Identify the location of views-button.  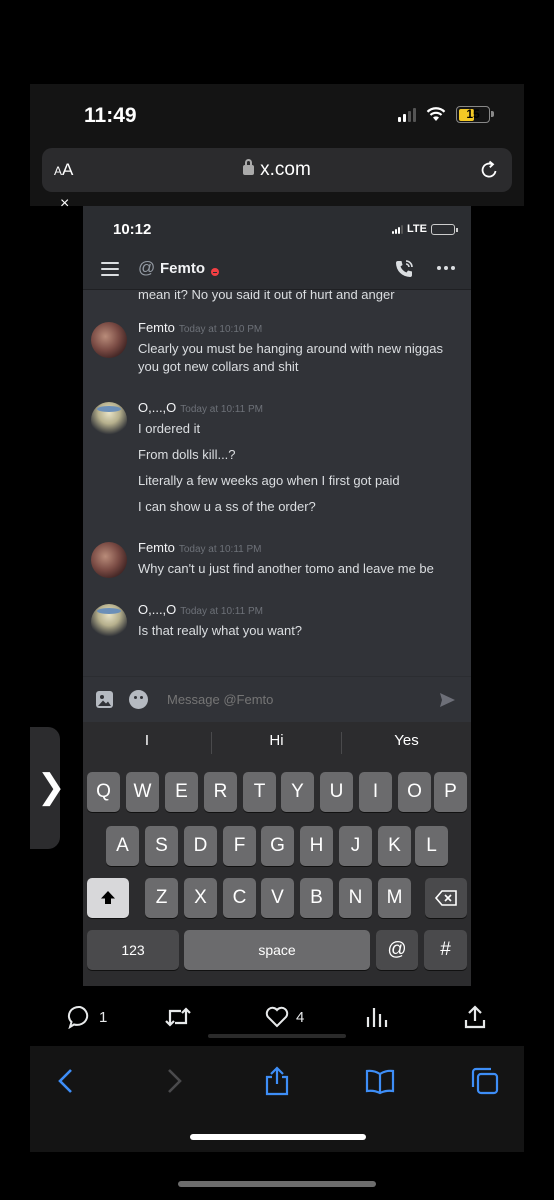
(377, 1017).